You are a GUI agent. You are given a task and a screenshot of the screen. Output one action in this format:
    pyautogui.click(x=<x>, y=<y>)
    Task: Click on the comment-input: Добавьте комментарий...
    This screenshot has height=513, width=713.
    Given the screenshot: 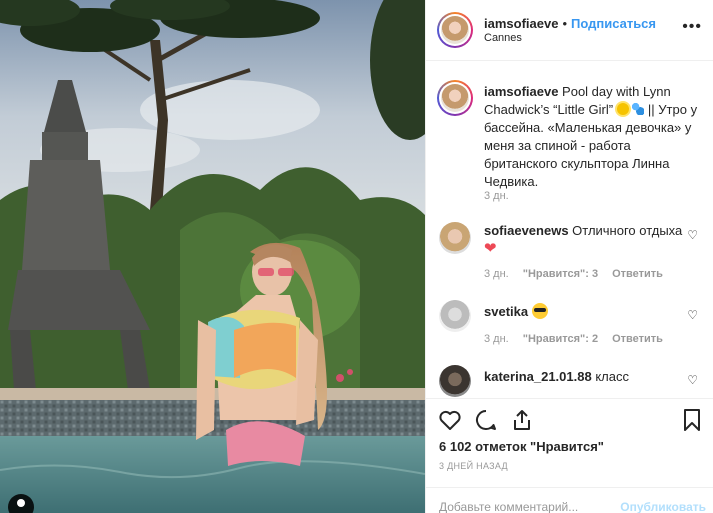 What is the action you would take?
    pyautogui.click(x=508, y=506)
    